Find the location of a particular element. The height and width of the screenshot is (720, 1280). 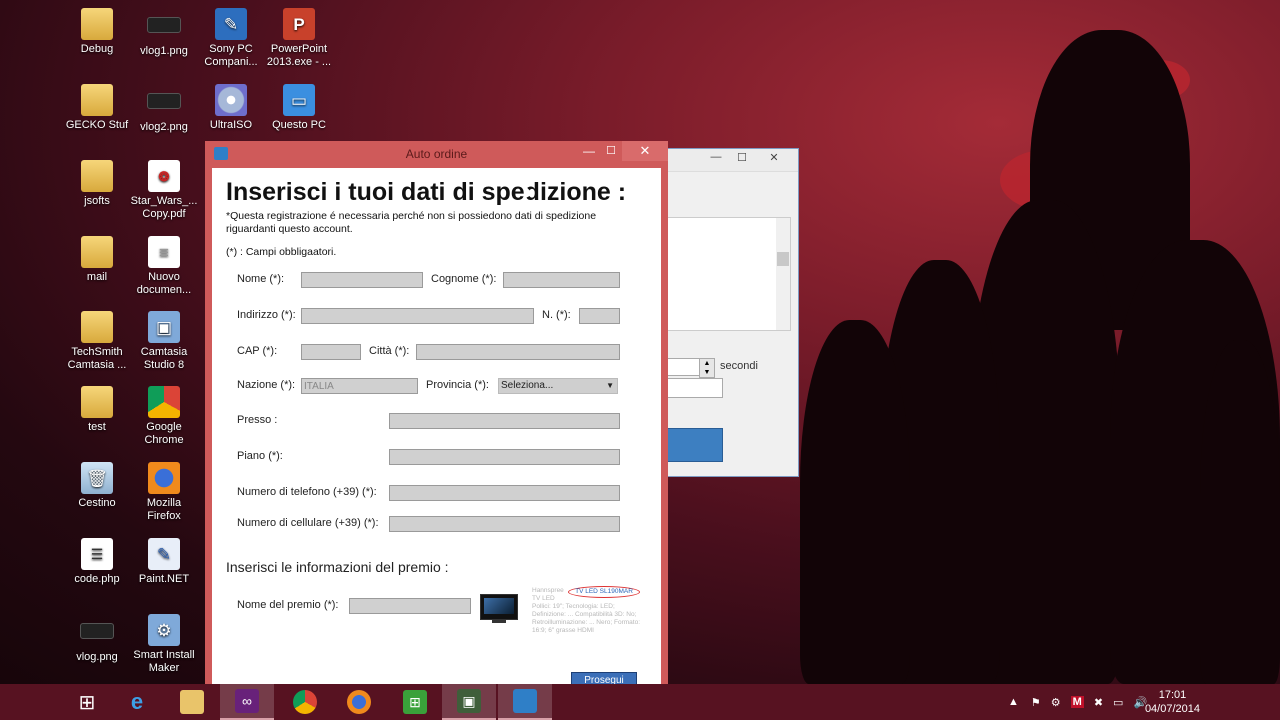

premio-input is located at coordinates (410, 606).